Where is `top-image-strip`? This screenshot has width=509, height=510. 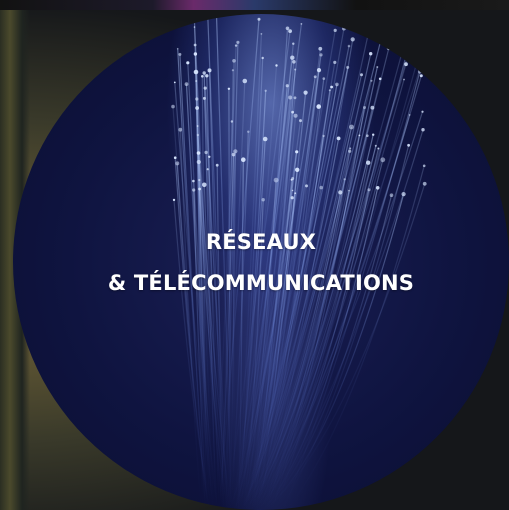
top-image-strip is located at coordinates (254, 5).